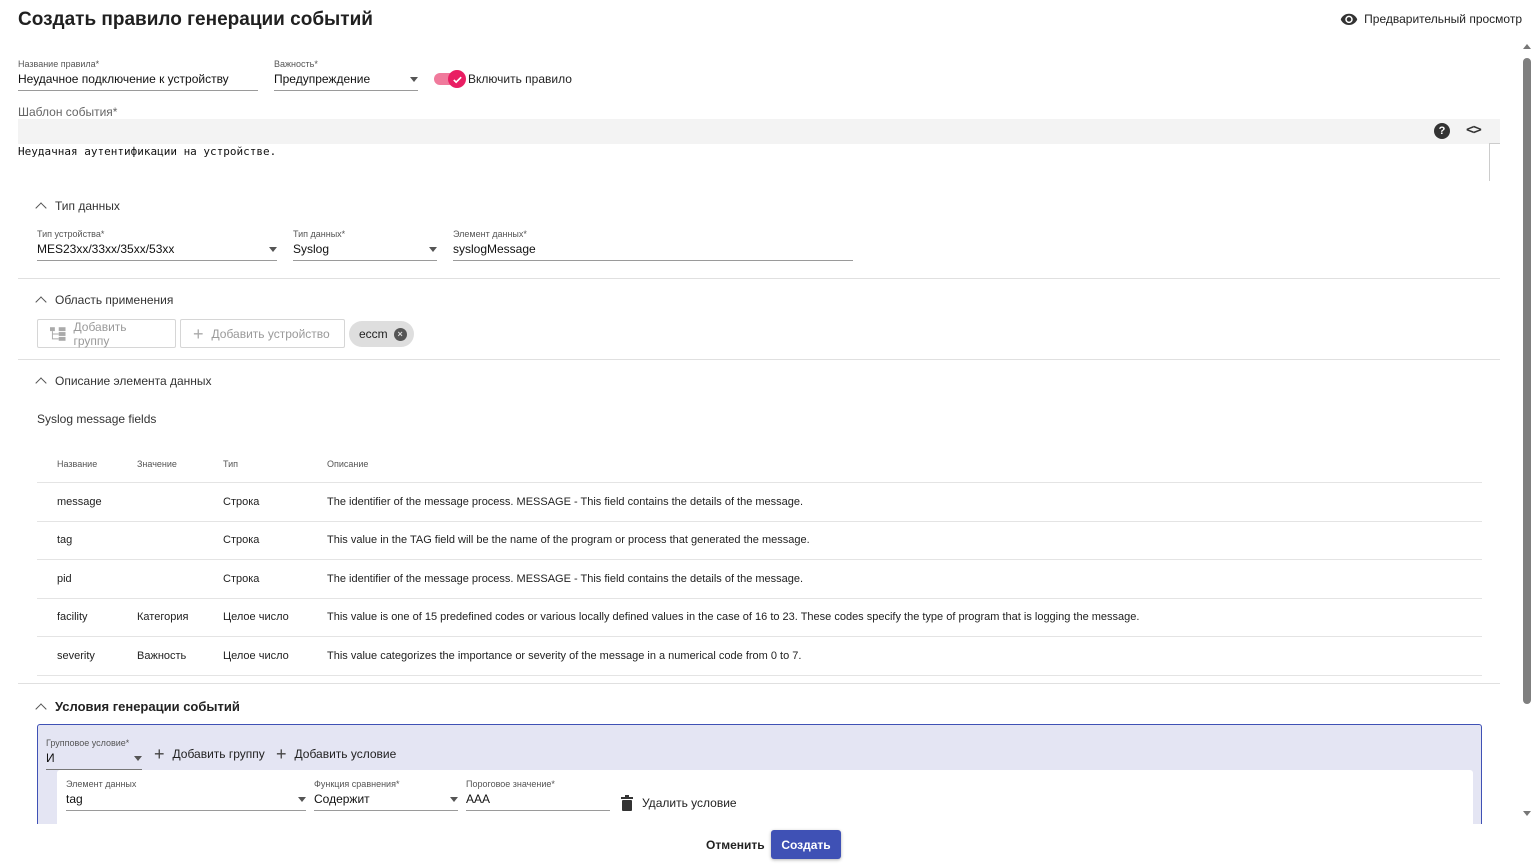 The height and width of the screenshot is (864, 1534). What do you see at coordinates (77, 206) in the screenshot?
I see `data-type-section-header: Тип данных` at bounding box center [77, 206].